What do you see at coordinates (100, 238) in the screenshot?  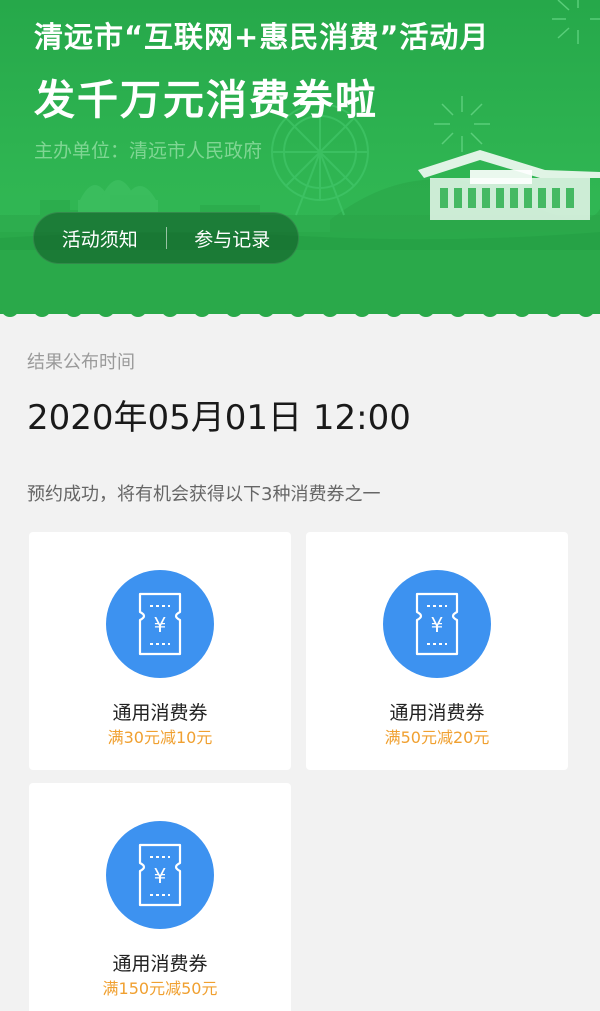 I see `activity-notice-button: 活动须知` at bounding box center [100, 238].